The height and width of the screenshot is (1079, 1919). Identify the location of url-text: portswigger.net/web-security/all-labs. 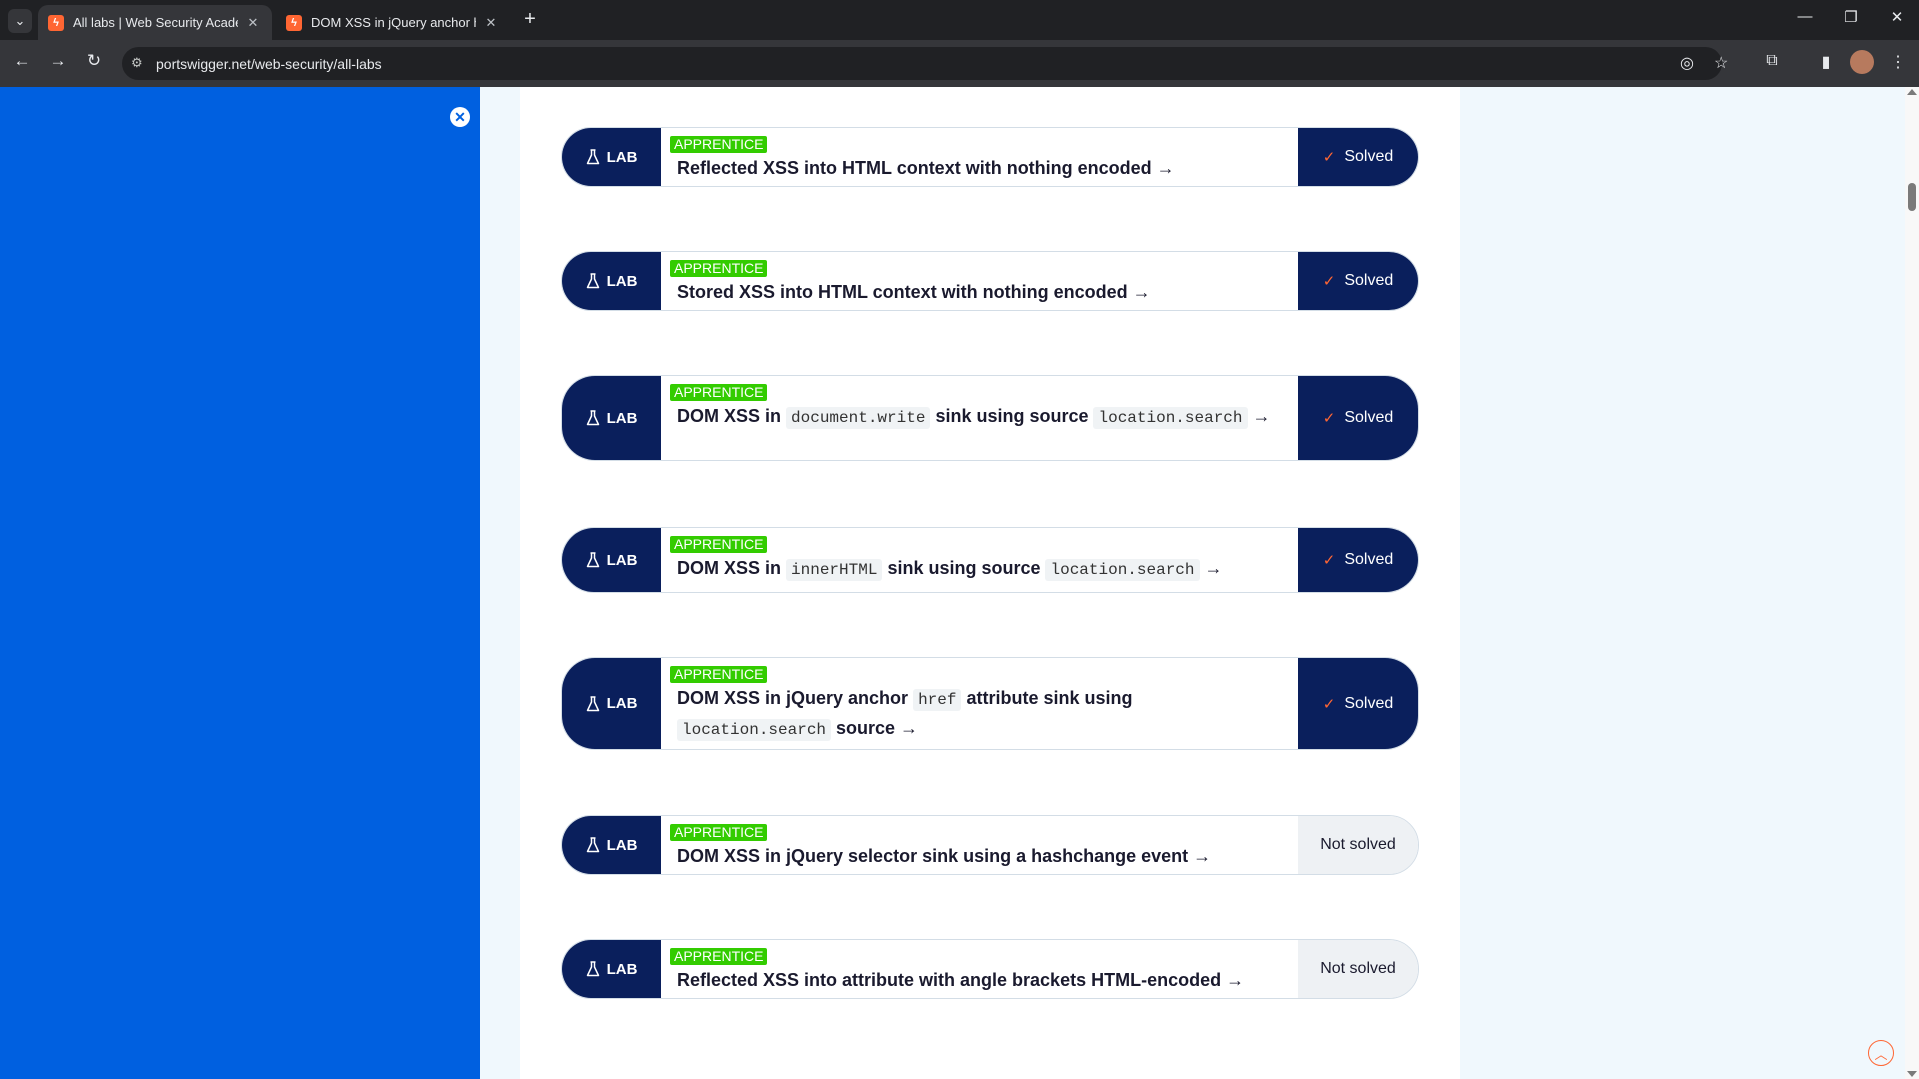
(269, 63).